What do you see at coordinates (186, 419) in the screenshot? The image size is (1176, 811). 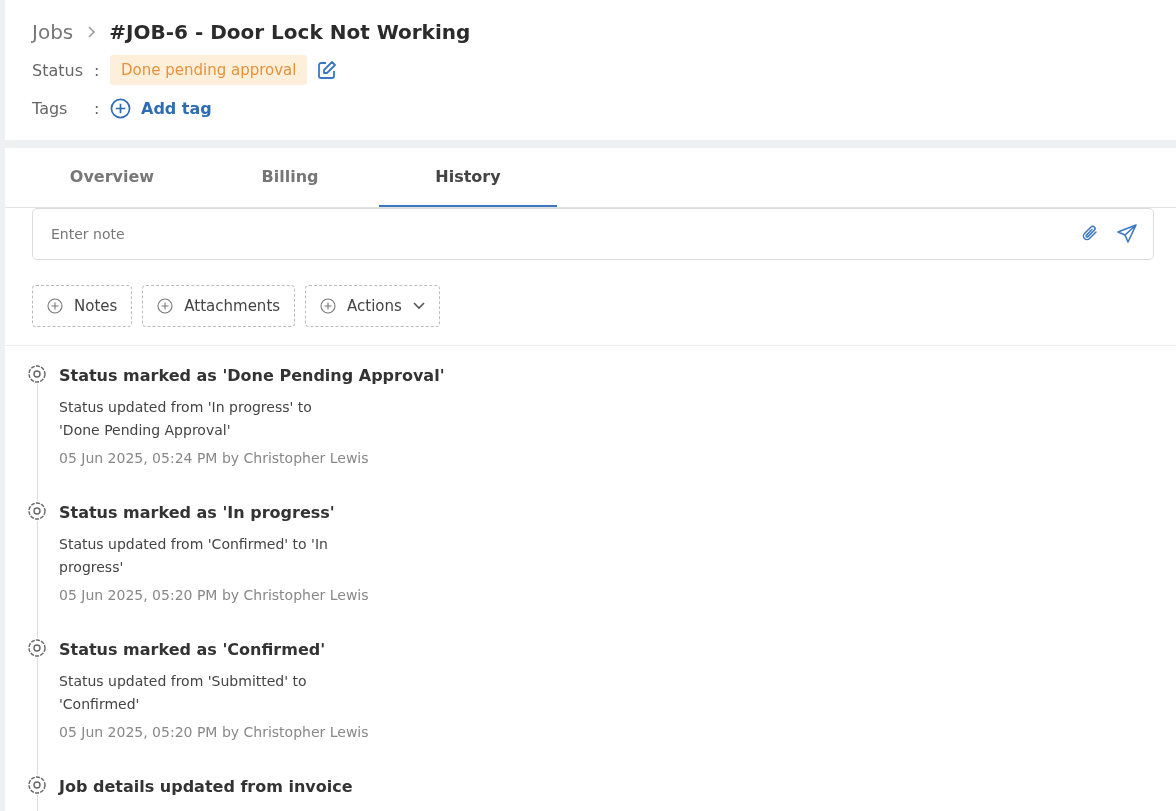 I see `history-description: Status updated from 'In progress' to 'Done Pending Approval'` at bounding box center [186, 419].